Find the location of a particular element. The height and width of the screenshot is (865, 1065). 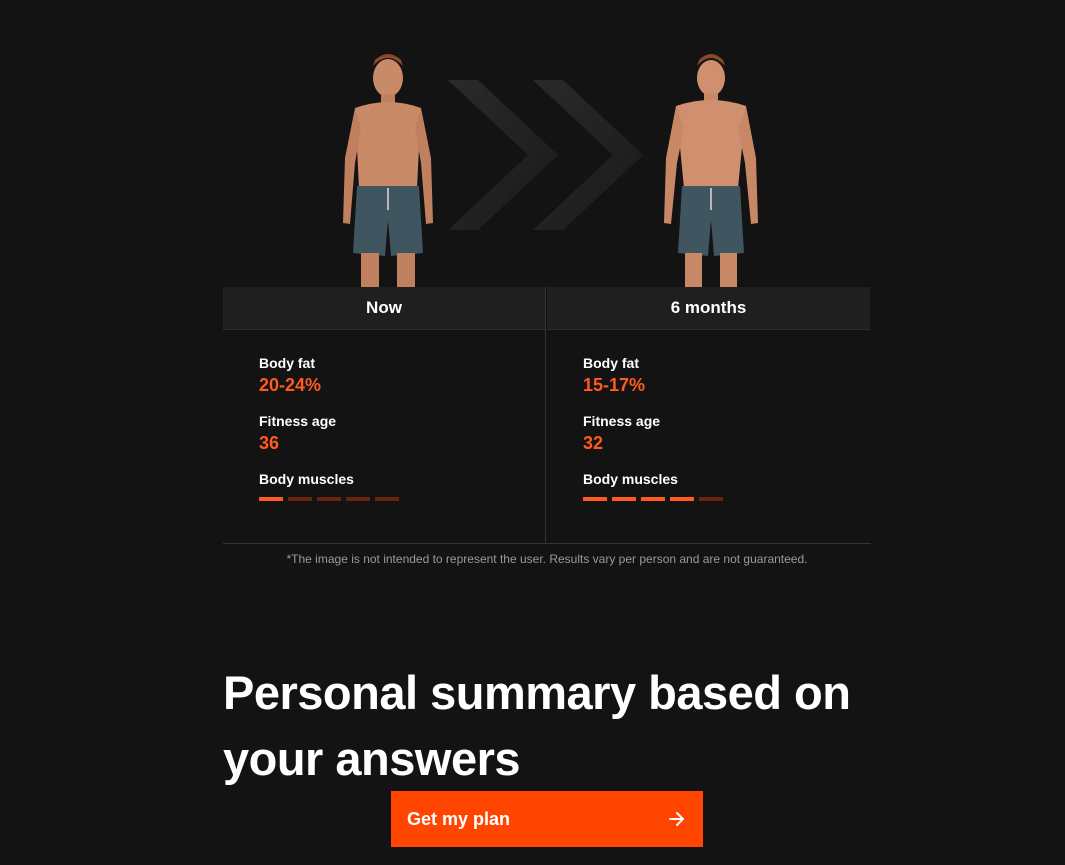

body-fat-value: 20-24% is located at coordinates (290, 385).